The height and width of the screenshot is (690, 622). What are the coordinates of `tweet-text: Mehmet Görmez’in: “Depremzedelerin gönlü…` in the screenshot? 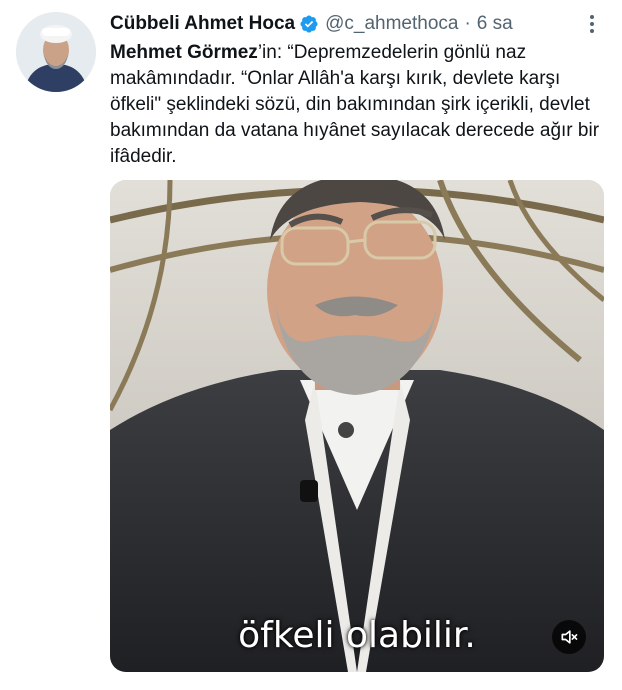 It's located at (355, 105).